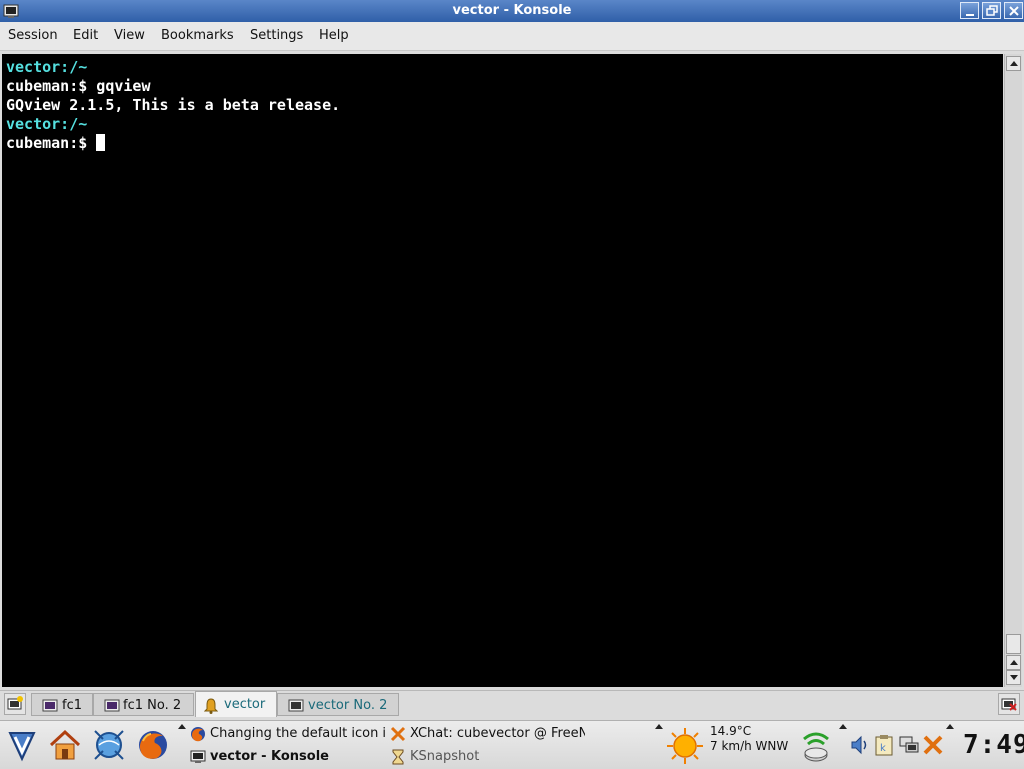  I want to click on session-tab-vector-no2: vector No. 2, so click(338, 704).